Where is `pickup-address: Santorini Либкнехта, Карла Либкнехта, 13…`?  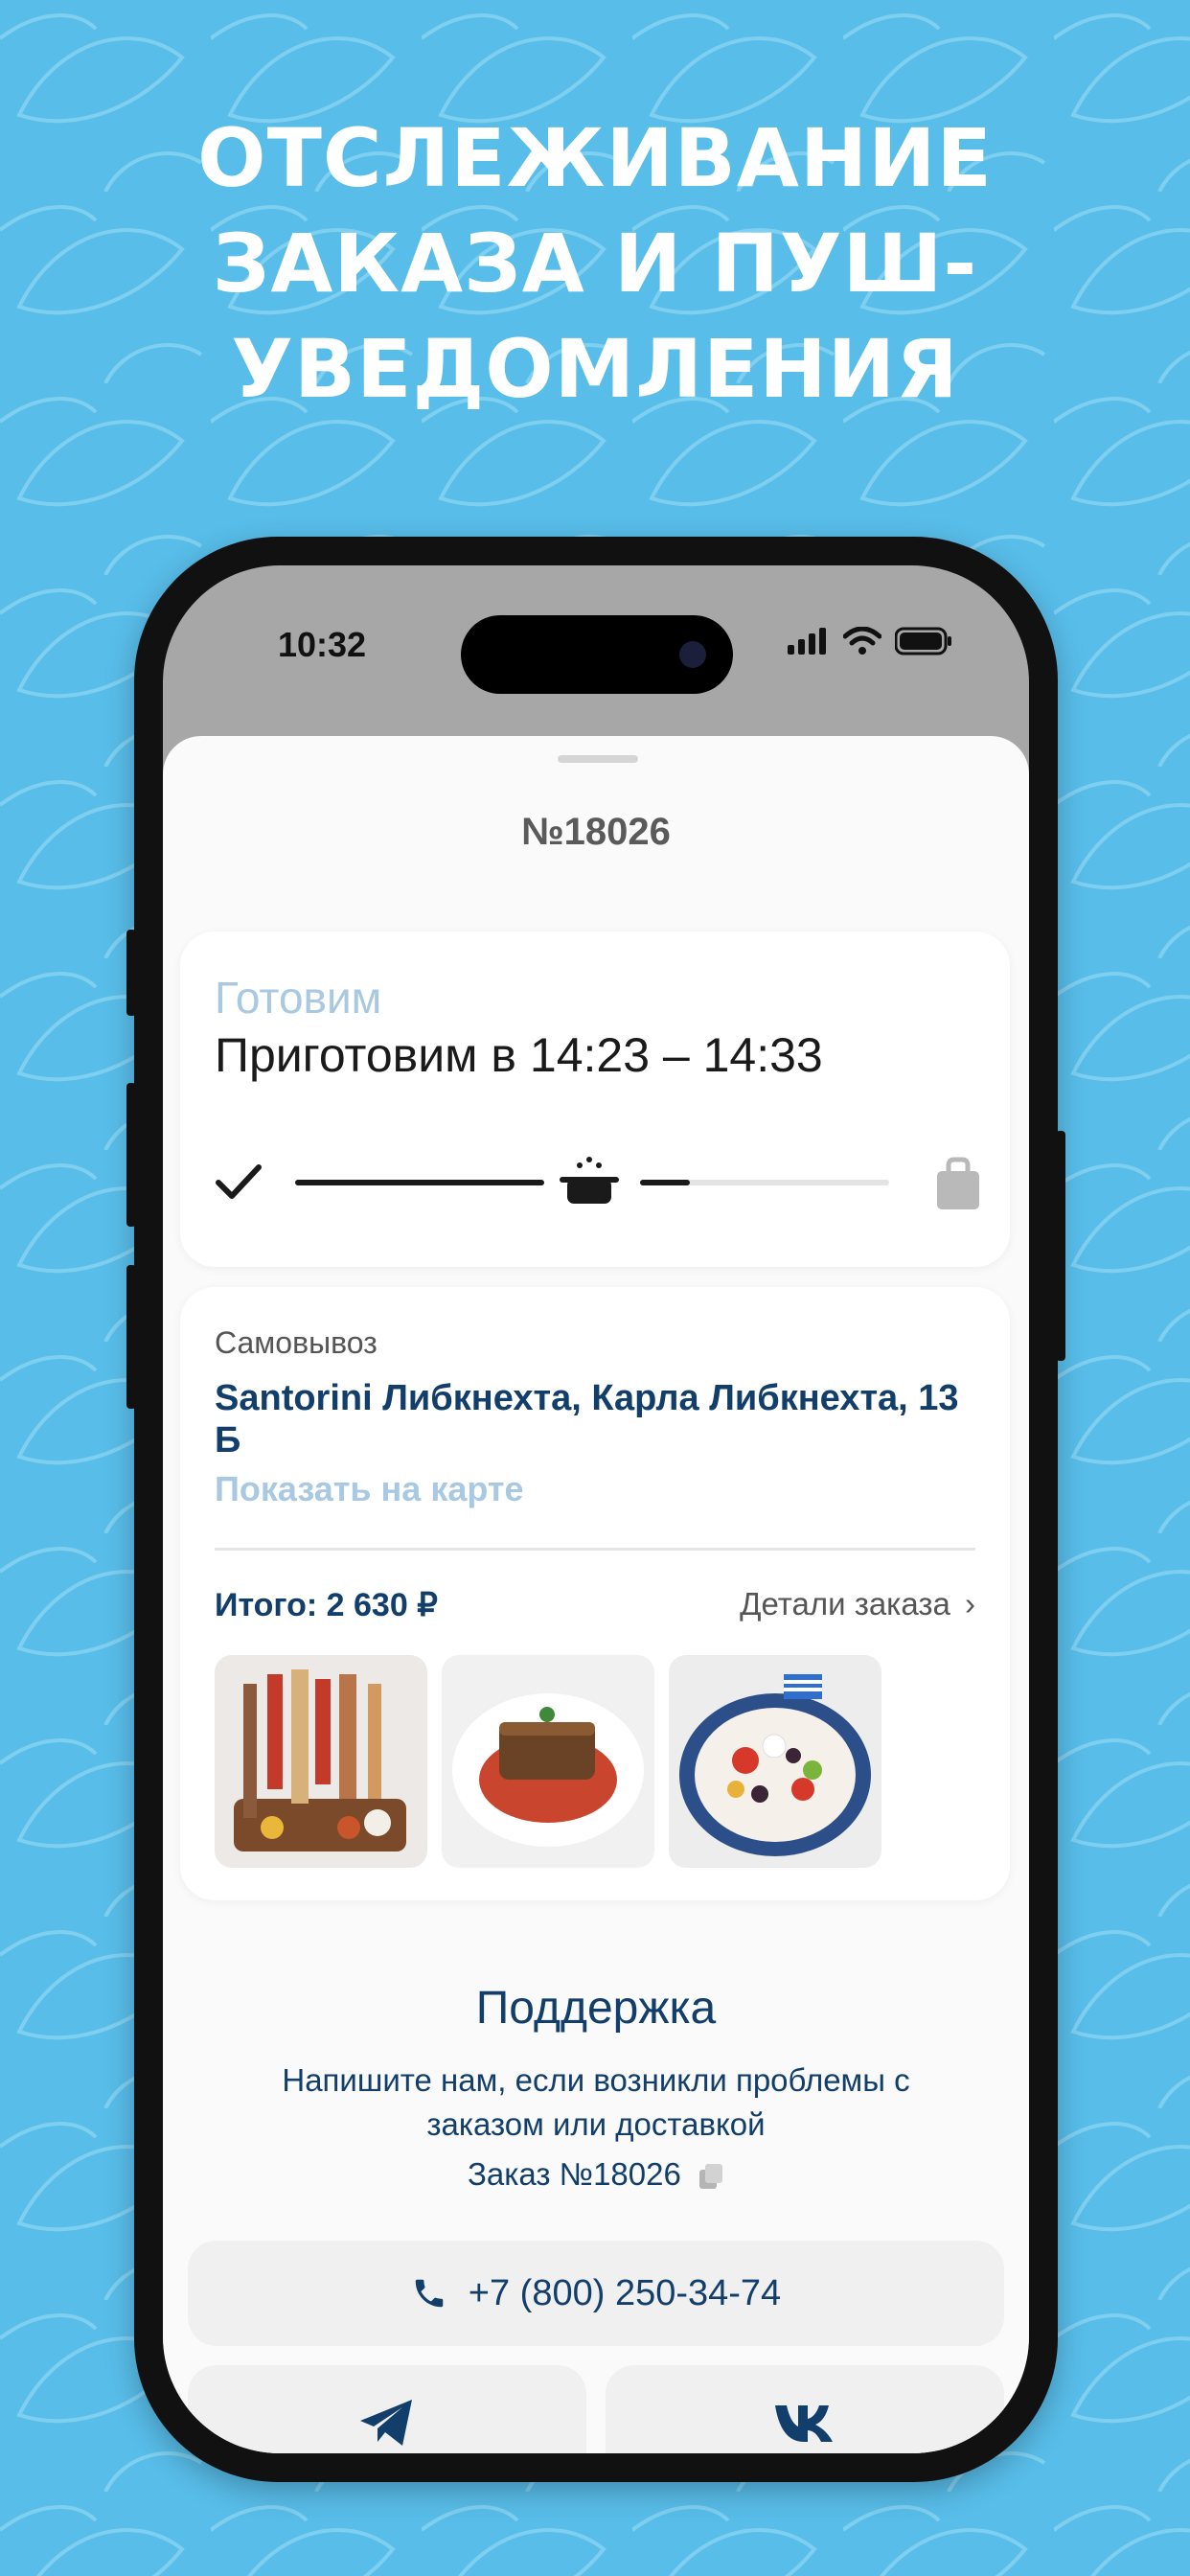 pickup-address: Santorini Либкнехта, Карла Либкнехта, 13… is located at coordinates (587, 1419).